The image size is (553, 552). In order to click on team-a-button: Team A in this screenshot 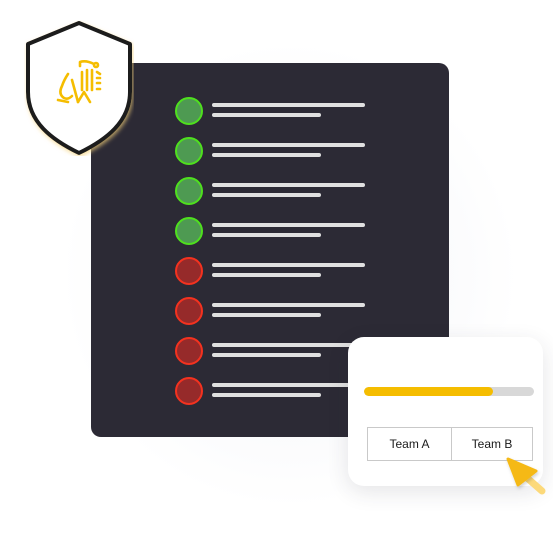, I will do `click(409, 444)`.